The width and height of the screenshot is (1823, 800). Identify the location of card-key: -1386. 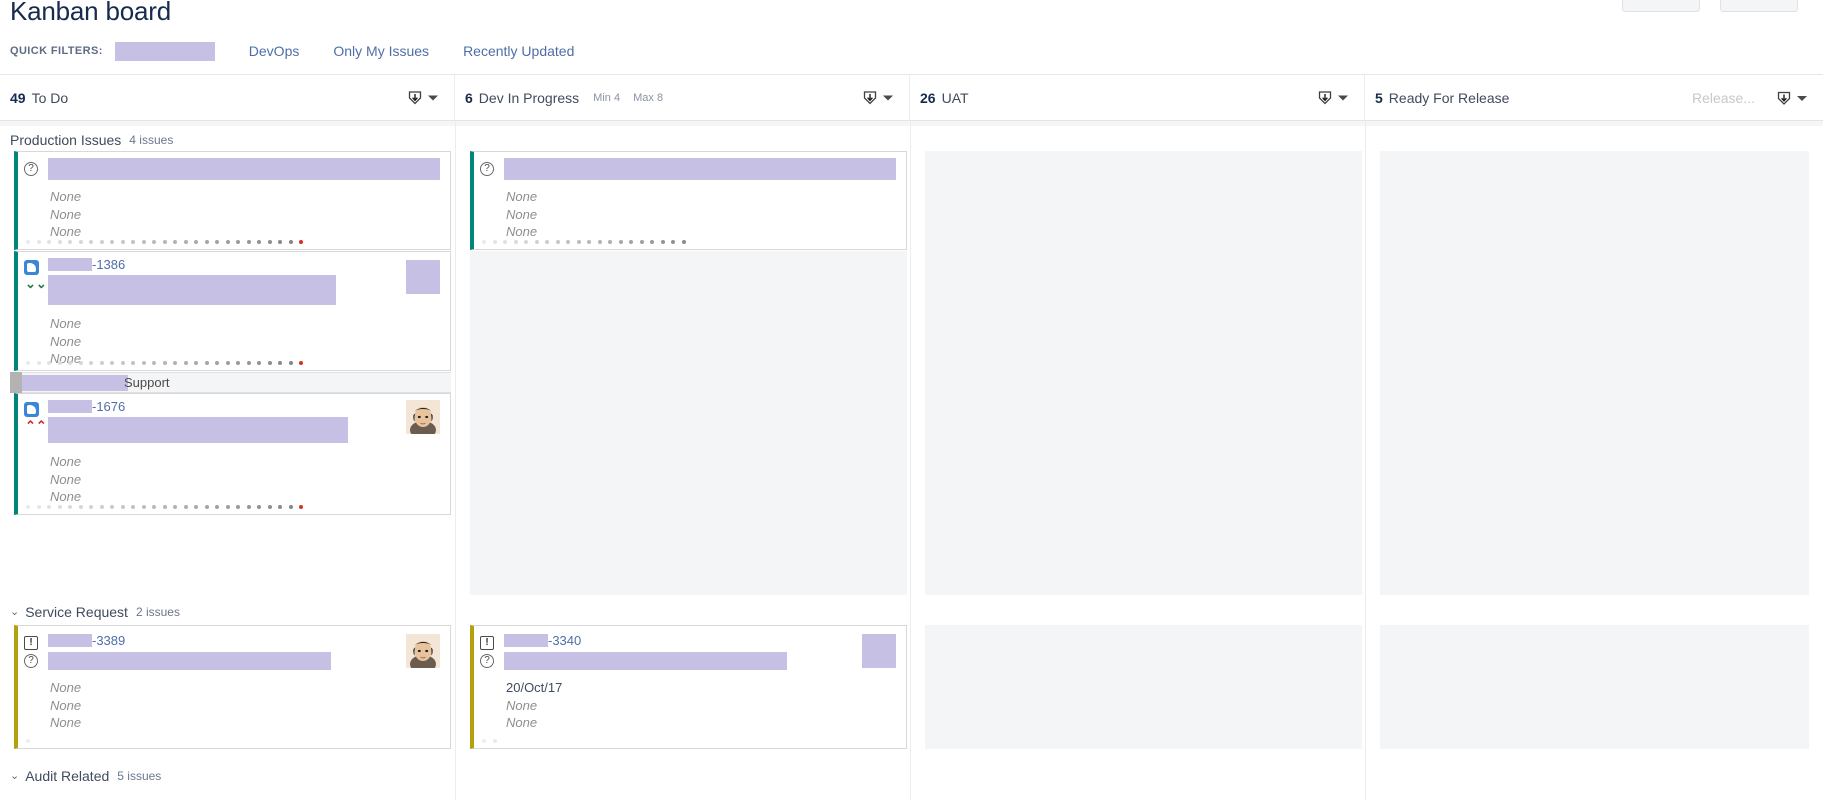
(245, 264).